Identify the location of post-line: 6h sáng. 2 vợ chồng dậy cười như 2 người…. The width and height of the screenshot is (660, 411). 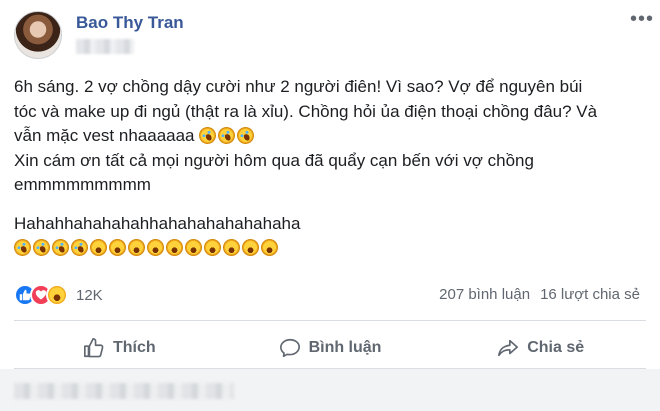
(298, 86).